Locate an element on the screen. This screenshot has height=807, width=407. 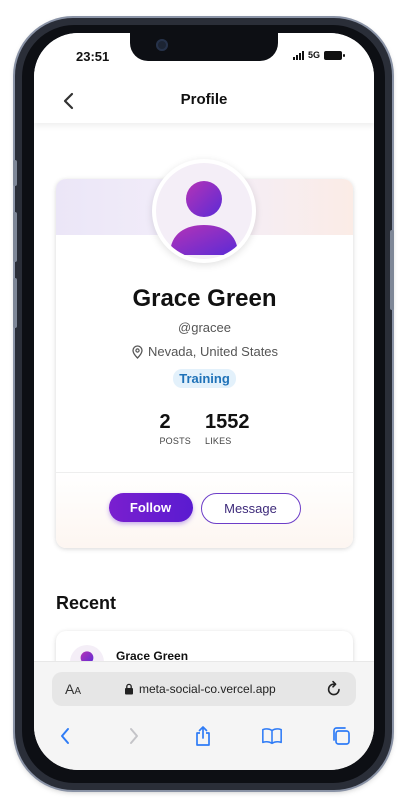
user-avatar-icon is located at coordinates (204, 218).